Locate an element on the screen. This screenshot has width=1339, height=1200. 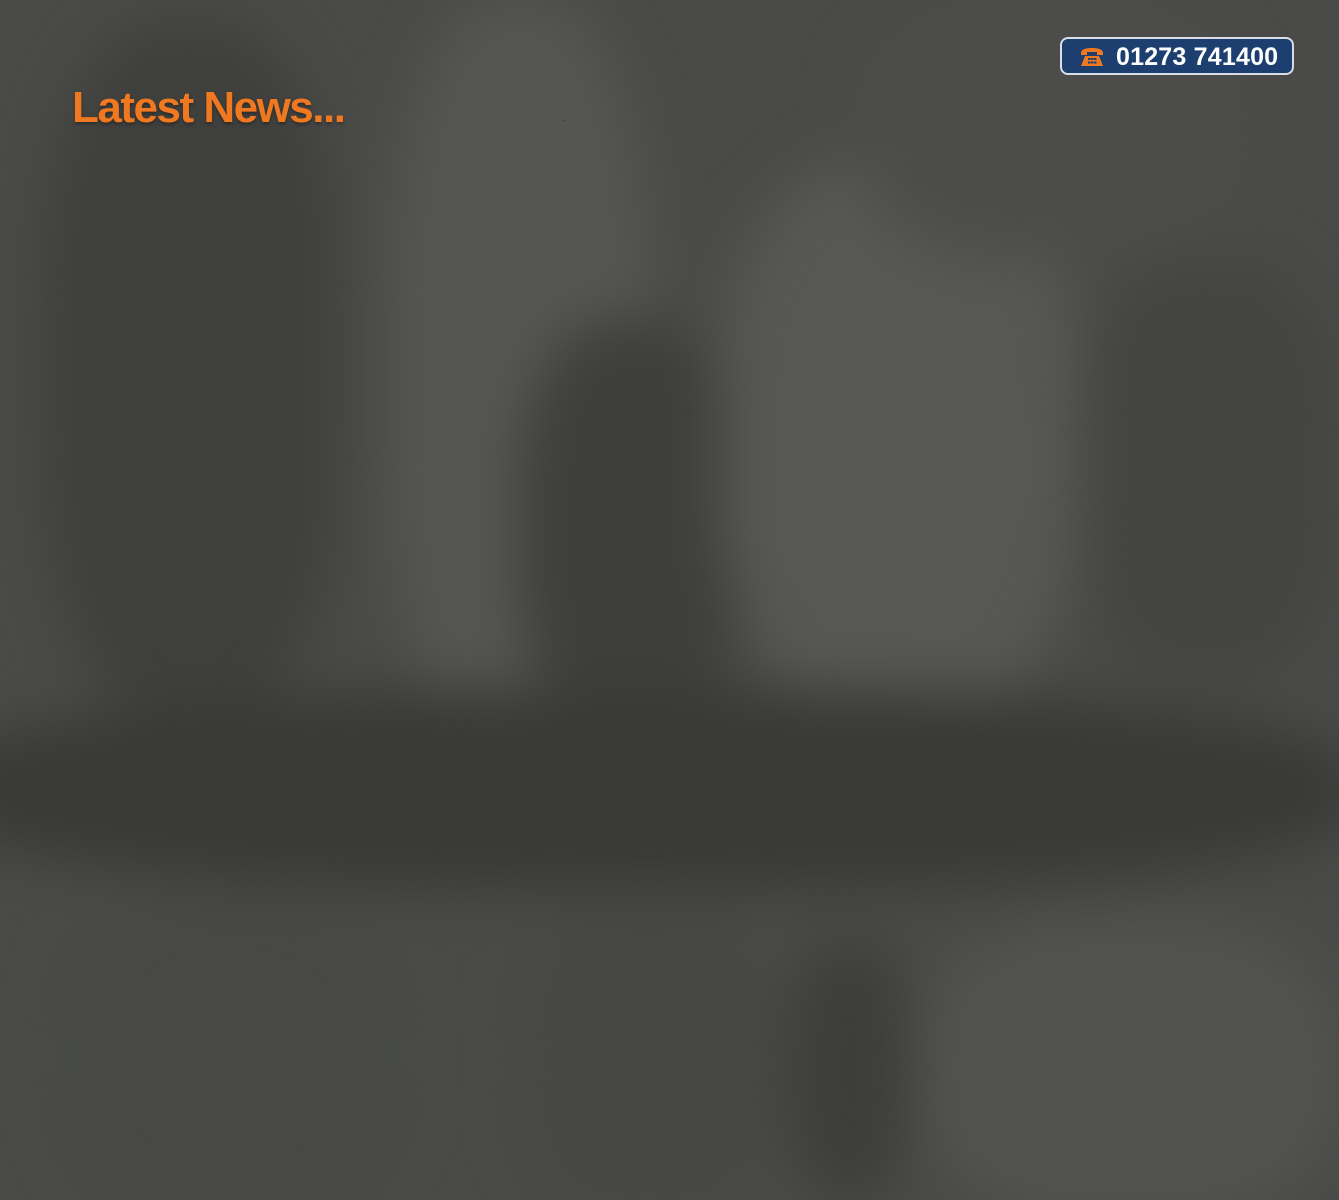
phone-icon is located at coordinates (1092, 57).